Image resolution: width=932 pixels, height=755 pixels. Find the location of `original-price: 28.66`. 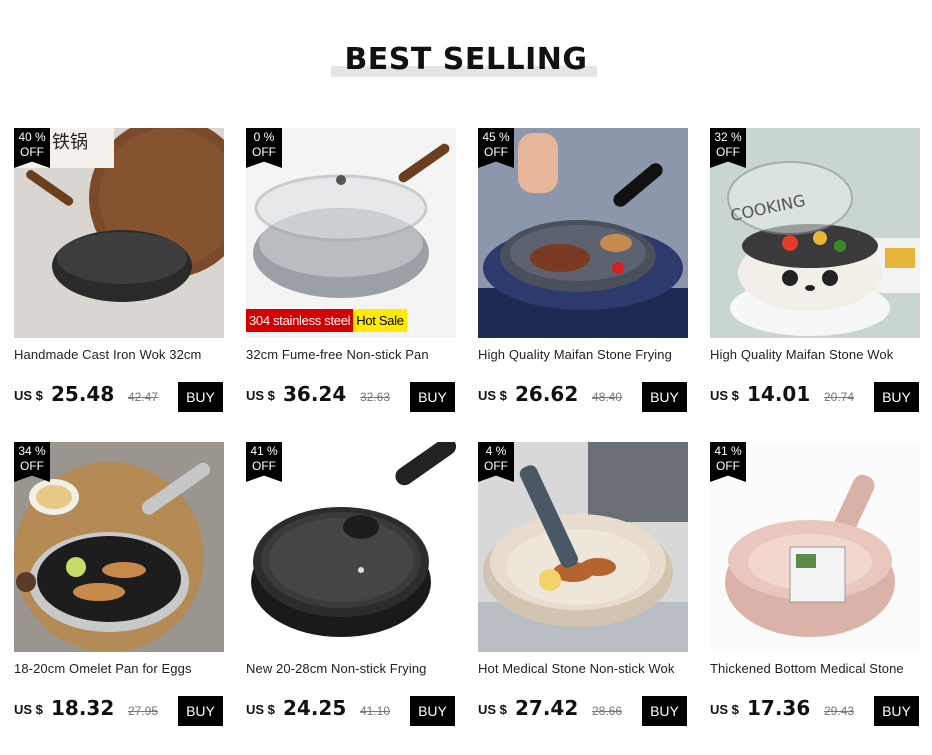

original-price: 28.66 is located at coordinates (607, 711).